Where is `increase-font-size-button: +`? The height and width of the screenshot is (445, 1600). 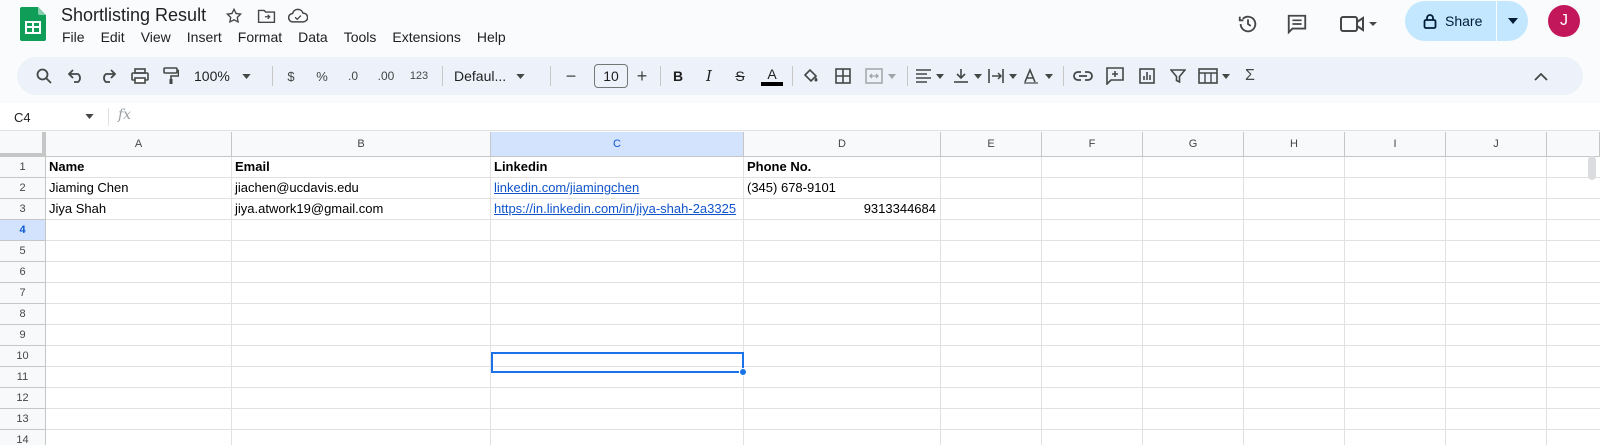
increase-font-size-button: + is located at coordinates (642, 76).